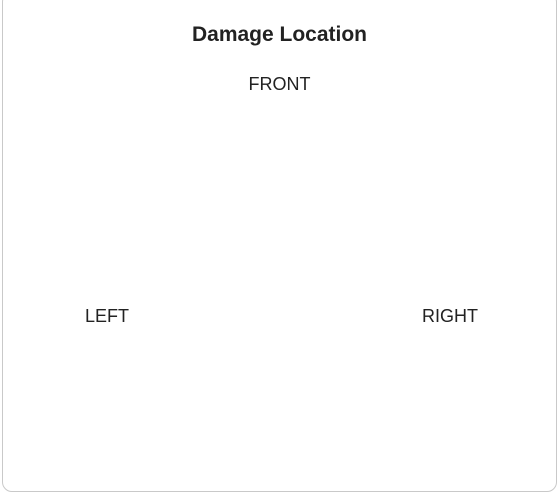  What do you see at coordinates (107, 316) in the screenshot?
I see `left-side-label: LEFT` at bounding box center [107, 316].